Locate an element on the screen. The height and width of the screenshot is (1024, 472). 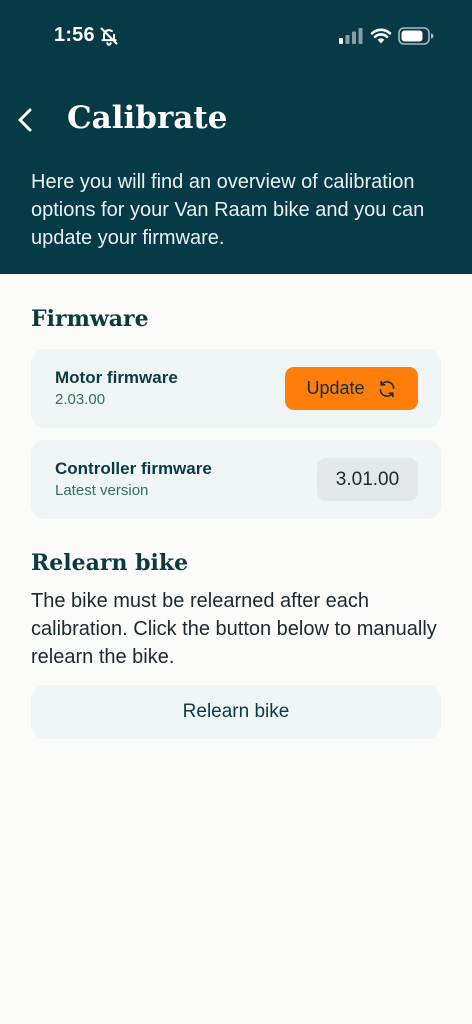
update-button: Update is located at coordinates (351, 388).